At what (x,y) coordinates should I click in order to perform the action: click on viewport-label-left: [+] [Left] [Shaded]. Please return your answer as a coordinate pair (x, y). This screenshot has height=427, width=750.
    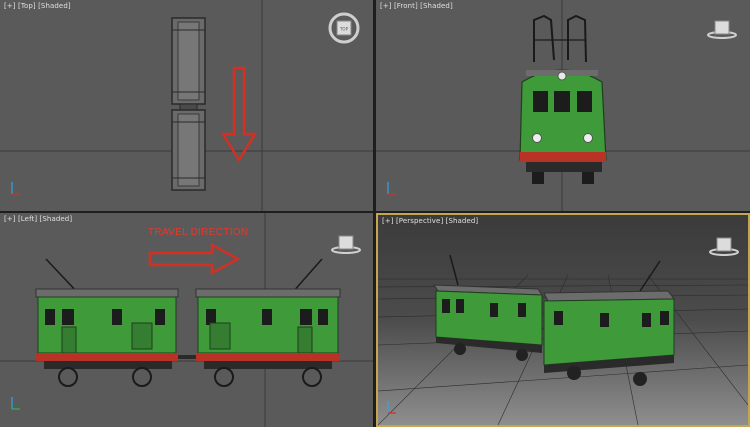
    Looking at the image, I should click on (38, 219).